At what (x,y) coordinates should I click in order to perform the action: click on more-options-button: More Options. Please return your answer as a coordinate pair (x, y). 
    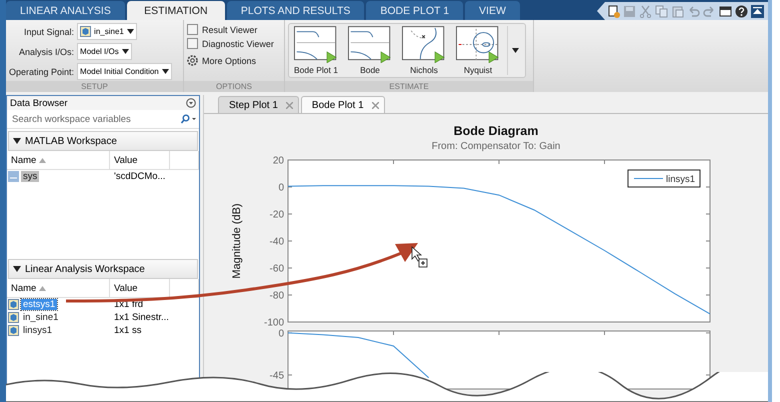
    Looking at the image, I should click on (230, 60).